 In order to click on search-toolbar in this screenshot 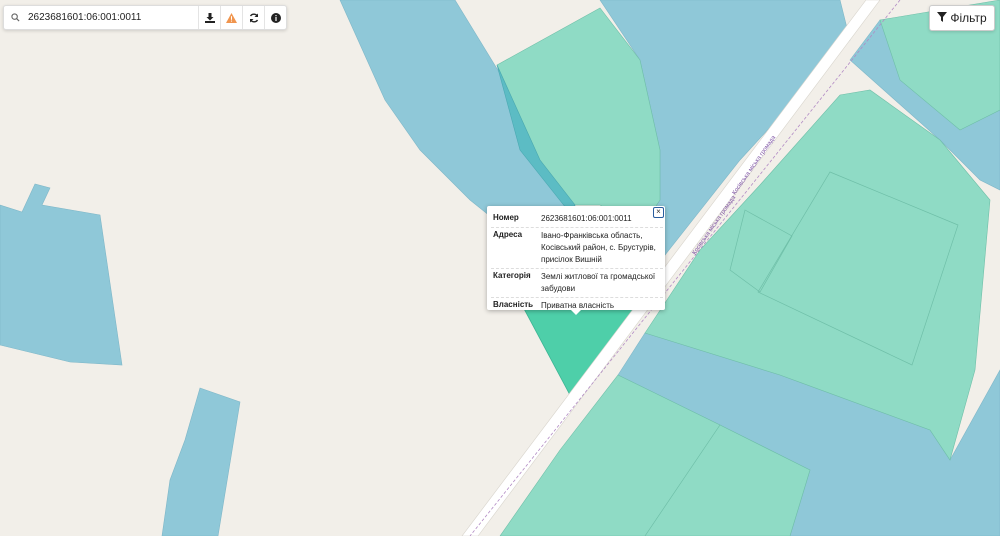, I will do `click(145, 17)`.